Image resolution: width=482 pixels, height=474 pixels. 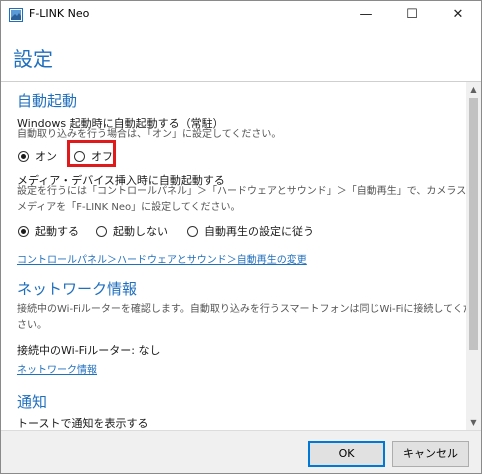 What do you see at coordinates (473, 422) in the screenshot?
I see `scroll-down-icon: ▼` at bounding box center [473, 422].